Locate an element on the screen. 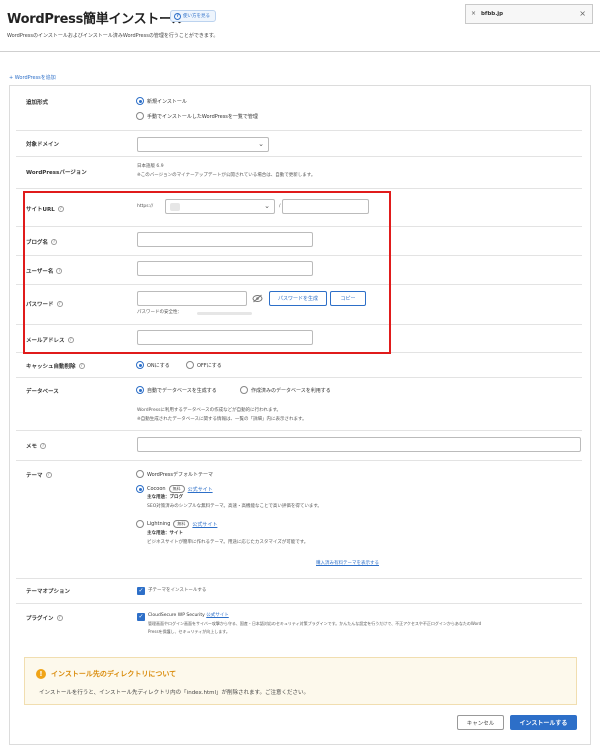 This screenshot has width=600, height=750. radio-db-auto: 自動でデータベースを生成する is located at coordinates (176, 390).